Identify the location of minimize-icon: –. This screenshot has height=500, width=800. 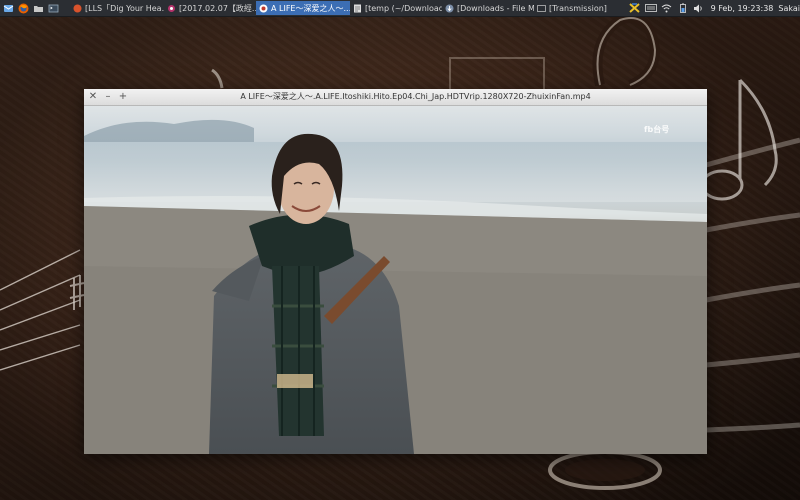
(108, 96).